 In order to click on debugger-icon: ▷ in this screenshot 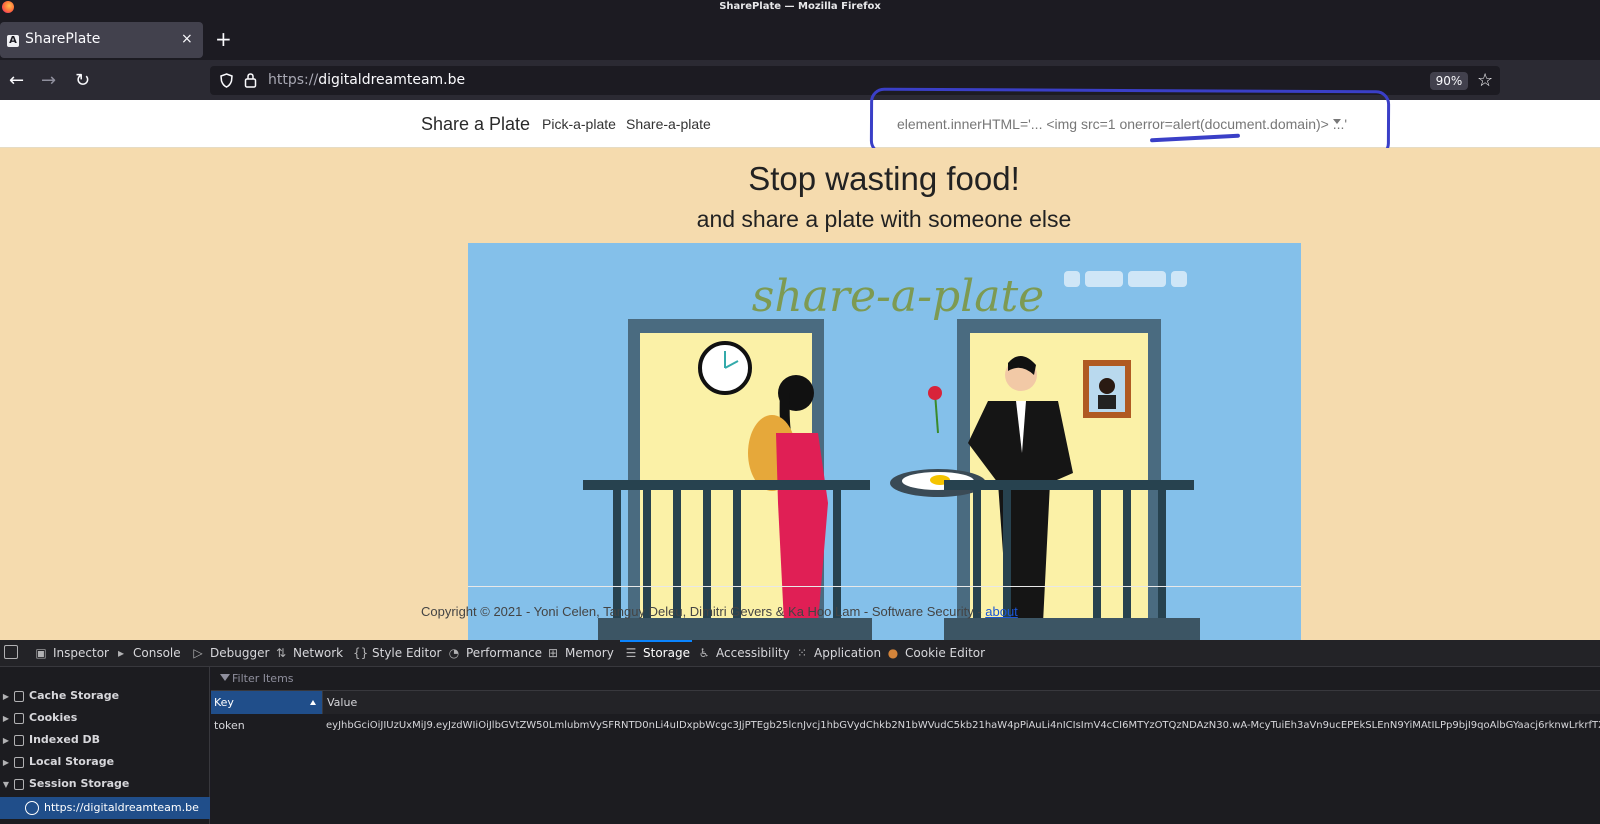, I will do `click(198, 653)`.